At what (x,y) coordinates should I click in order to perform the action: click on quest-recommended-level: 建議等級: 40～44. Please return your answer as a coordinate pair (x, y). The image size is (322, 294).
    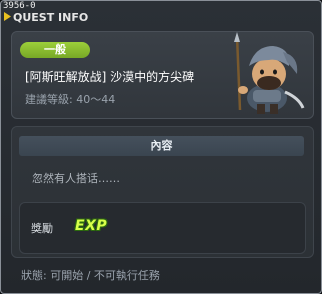
    Looking at the image, I should click on (70, 99).